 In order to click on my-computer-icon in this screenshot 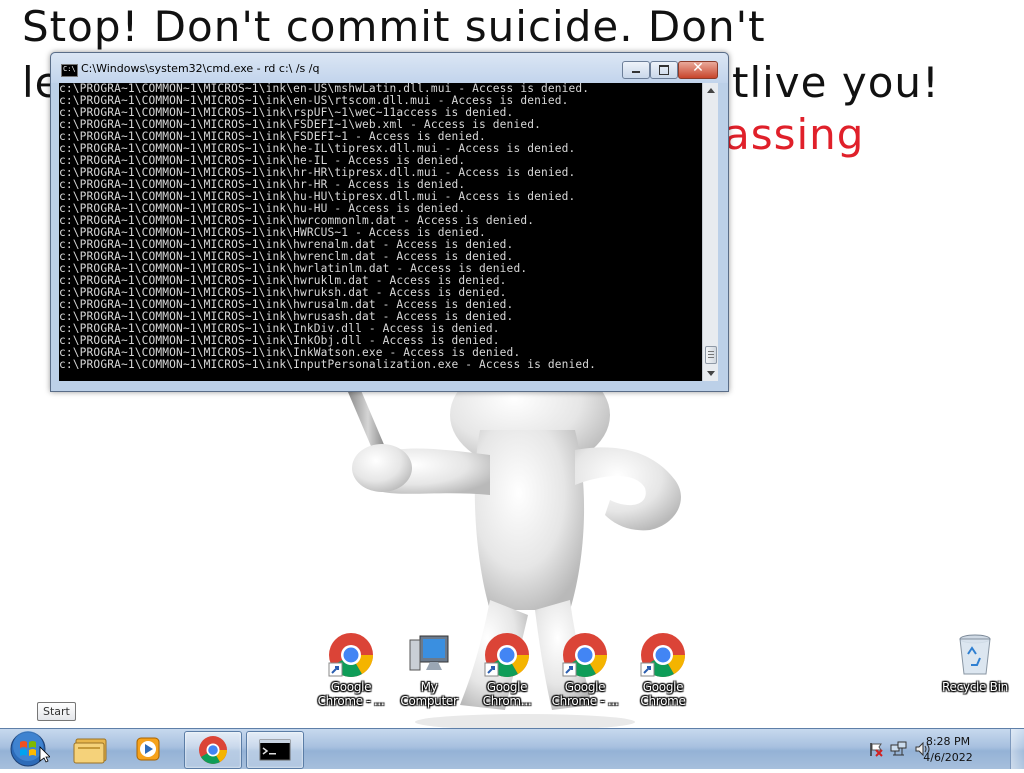, I will do `click(429, 653)`.